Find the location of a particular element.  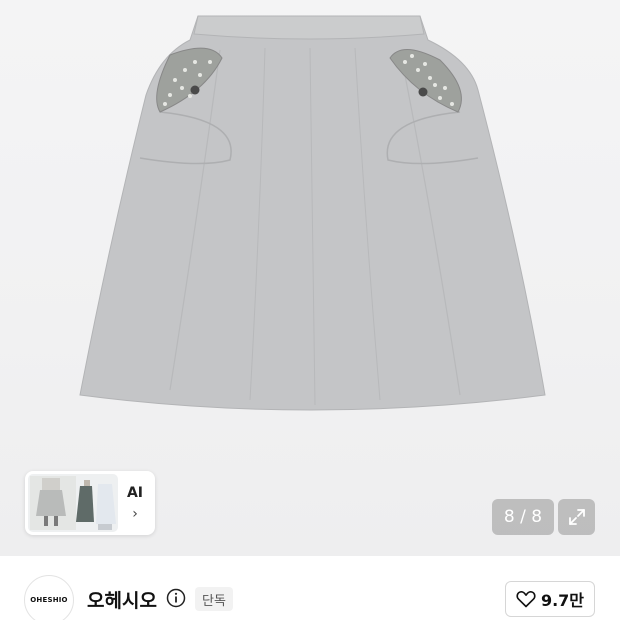

expand-image-button is located at coordinates (576, 517).